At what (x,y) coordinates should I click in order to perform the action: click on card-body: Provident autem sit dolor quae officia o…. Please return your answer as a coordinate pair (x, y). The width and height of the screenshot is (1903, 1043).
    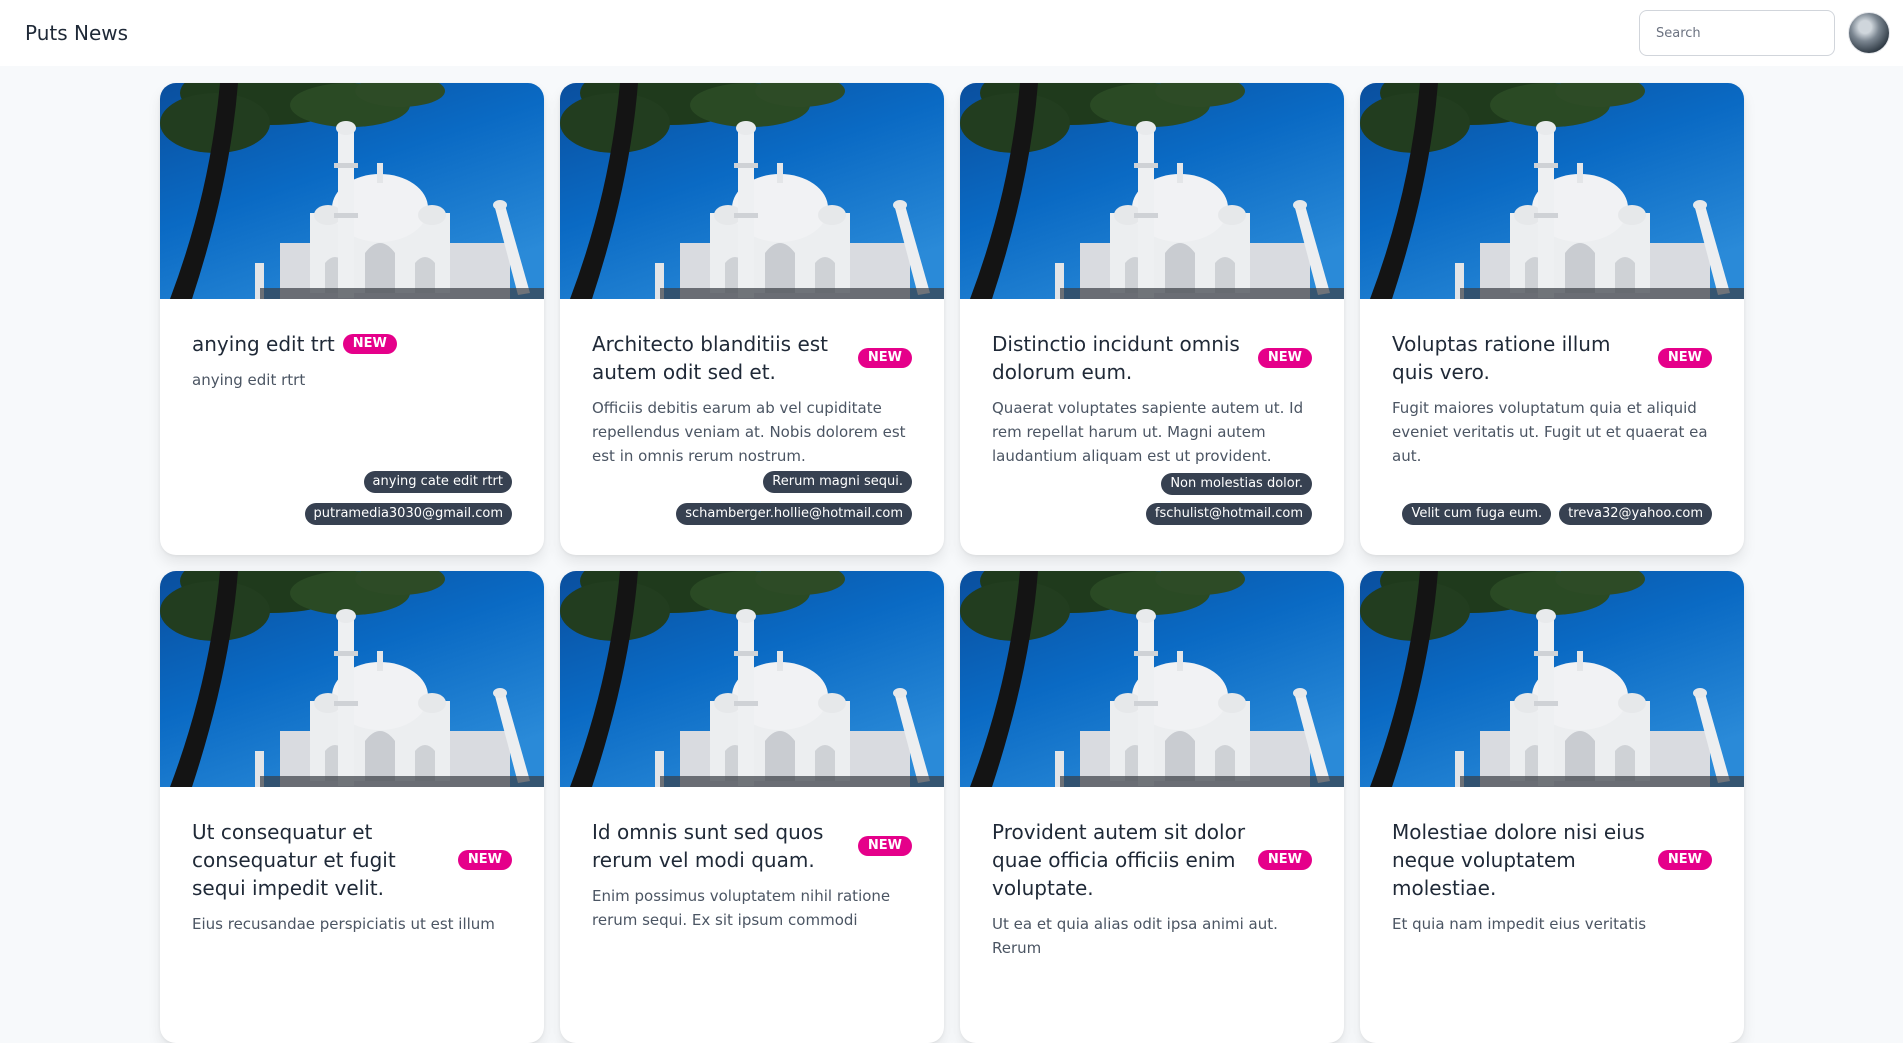
    Looking at the image, I should click on (1152, 915).